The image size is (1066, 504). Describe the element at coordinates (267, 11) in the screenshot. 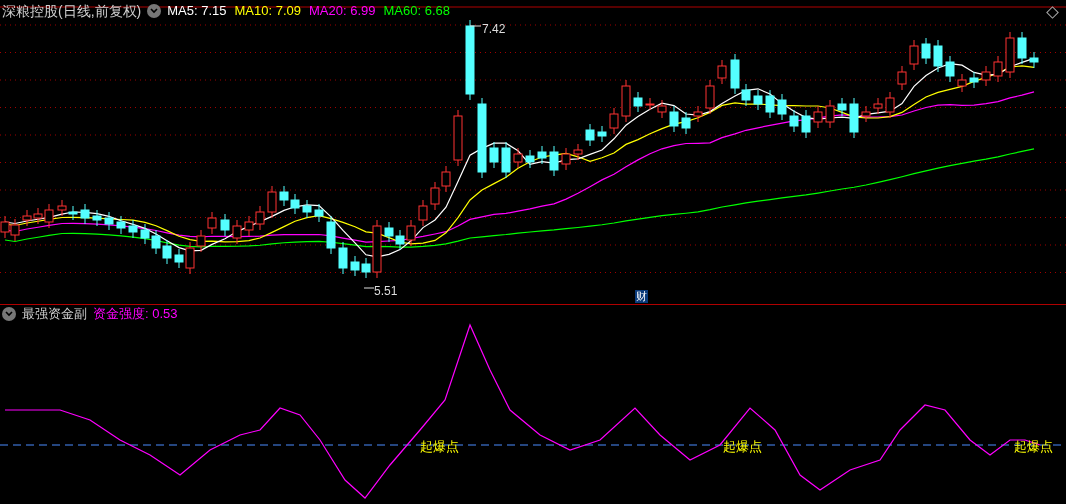

I see `legend-value: MA10: 7.09` at that location.